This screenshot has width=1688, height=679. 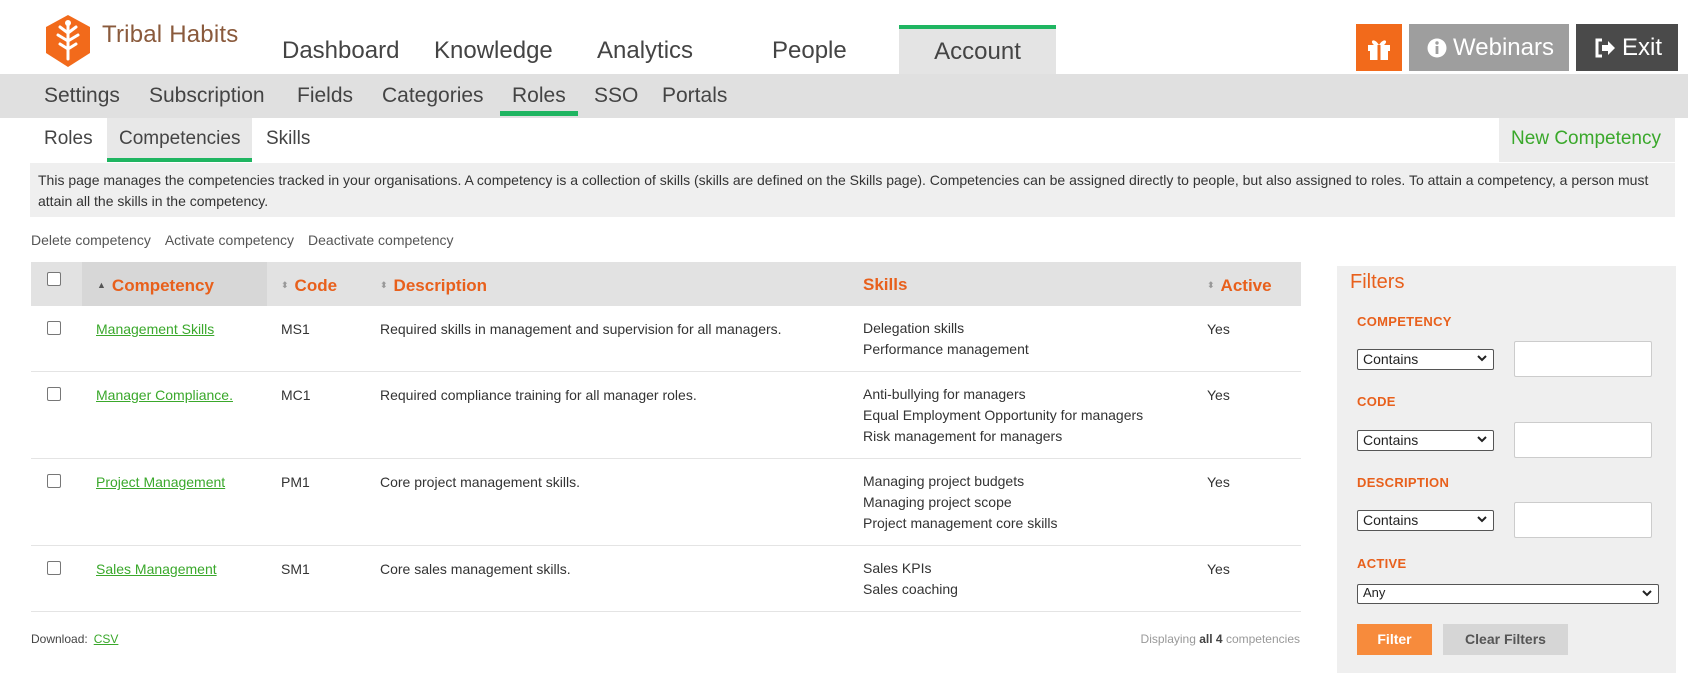 I want to click on header-description: ⬍ Description, so click(x=433, y=284).